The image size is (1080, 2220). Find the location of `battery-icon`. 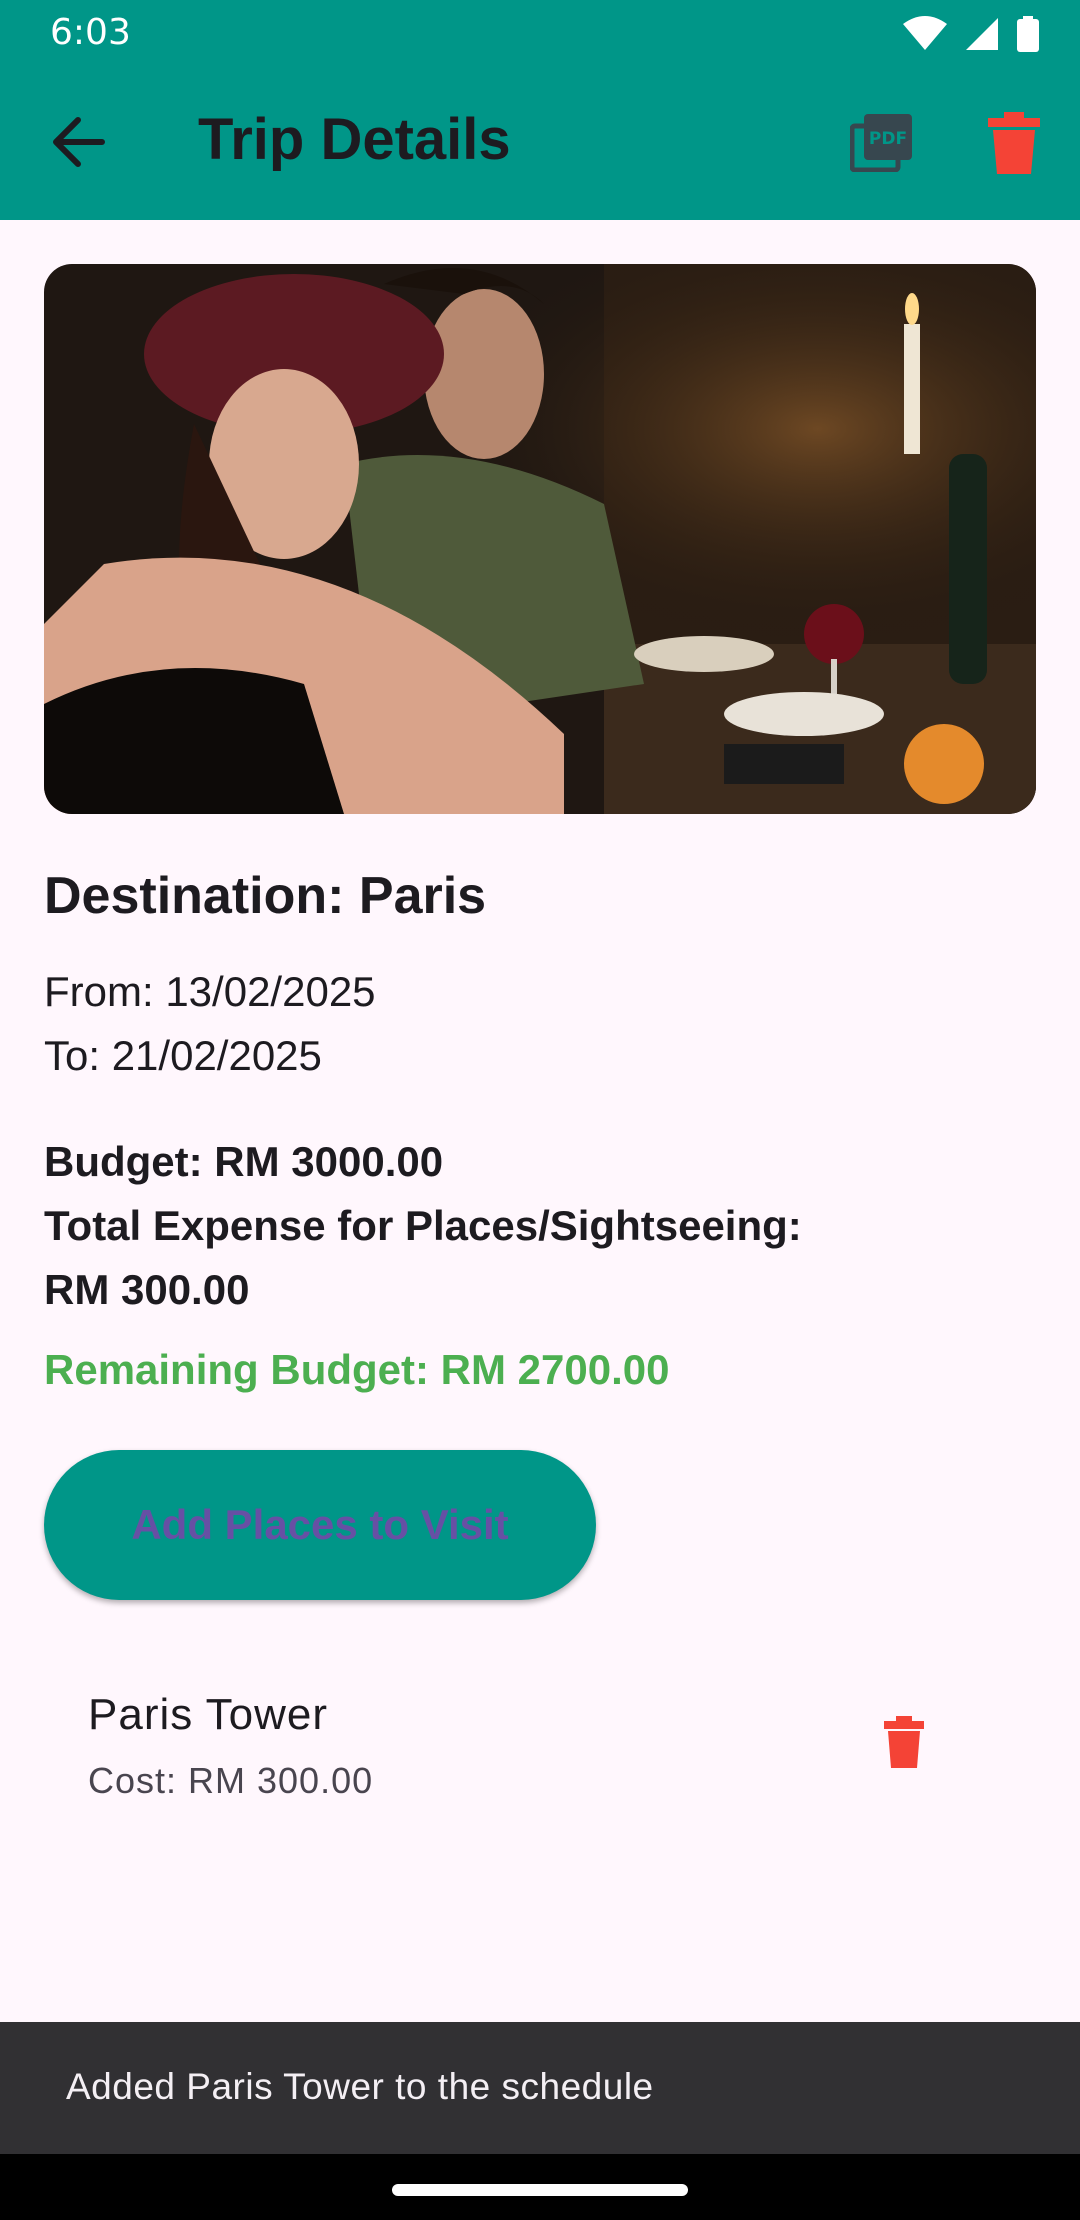

battery-icon is located at coordinates (1028, 34).